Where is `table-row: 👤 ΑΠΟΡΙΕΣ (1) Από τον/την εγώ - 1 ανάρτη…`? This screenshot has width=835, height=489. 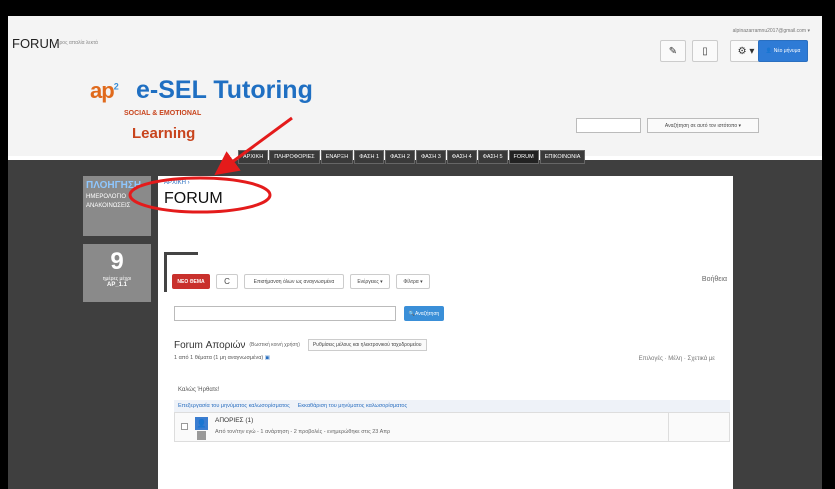
table-row: 👤 ΑΠΟΡΙΕΣ (1) Από τον/την εγώ - 1 ανάρτη… is located at coordinates (452, 427).